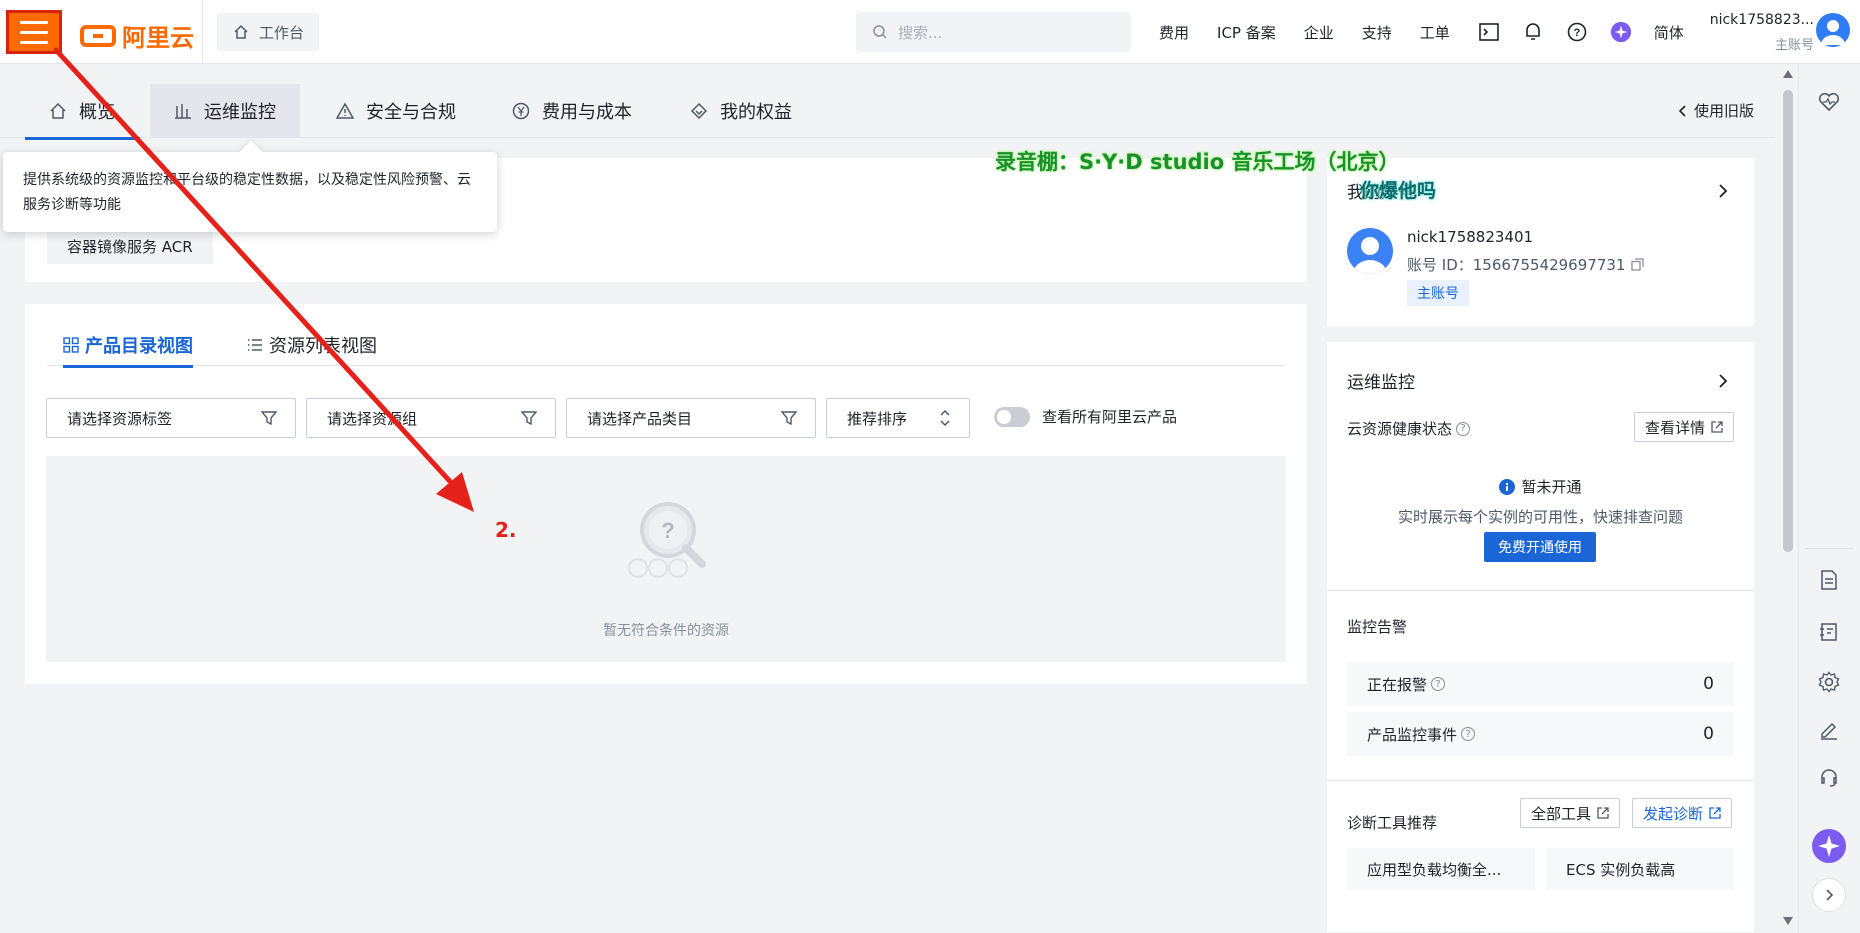 Image resolution: width=1860 pixels, height=933 pixels. I want to click on tab-overview: 概览, so click(82, 112).